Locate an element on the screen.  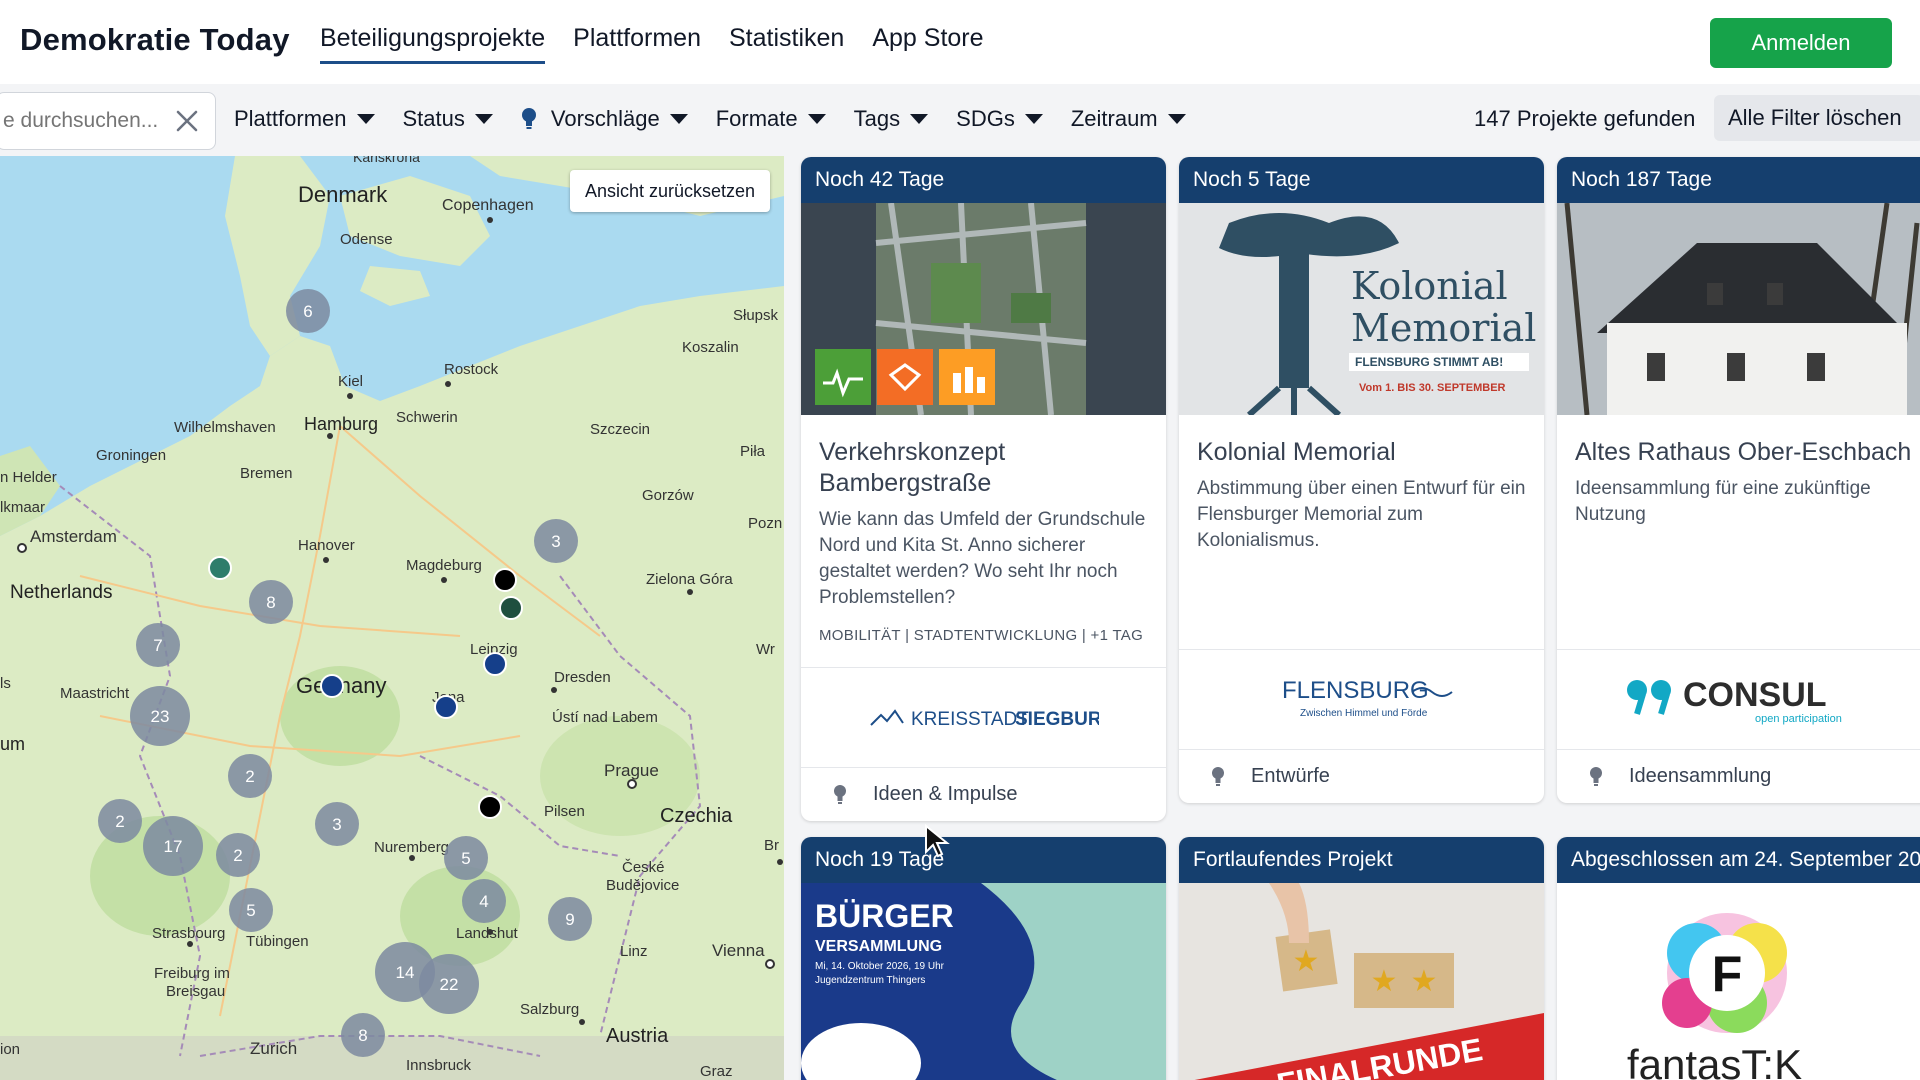
card-image: F fantasT:K is located at coordinates (1738, 981).